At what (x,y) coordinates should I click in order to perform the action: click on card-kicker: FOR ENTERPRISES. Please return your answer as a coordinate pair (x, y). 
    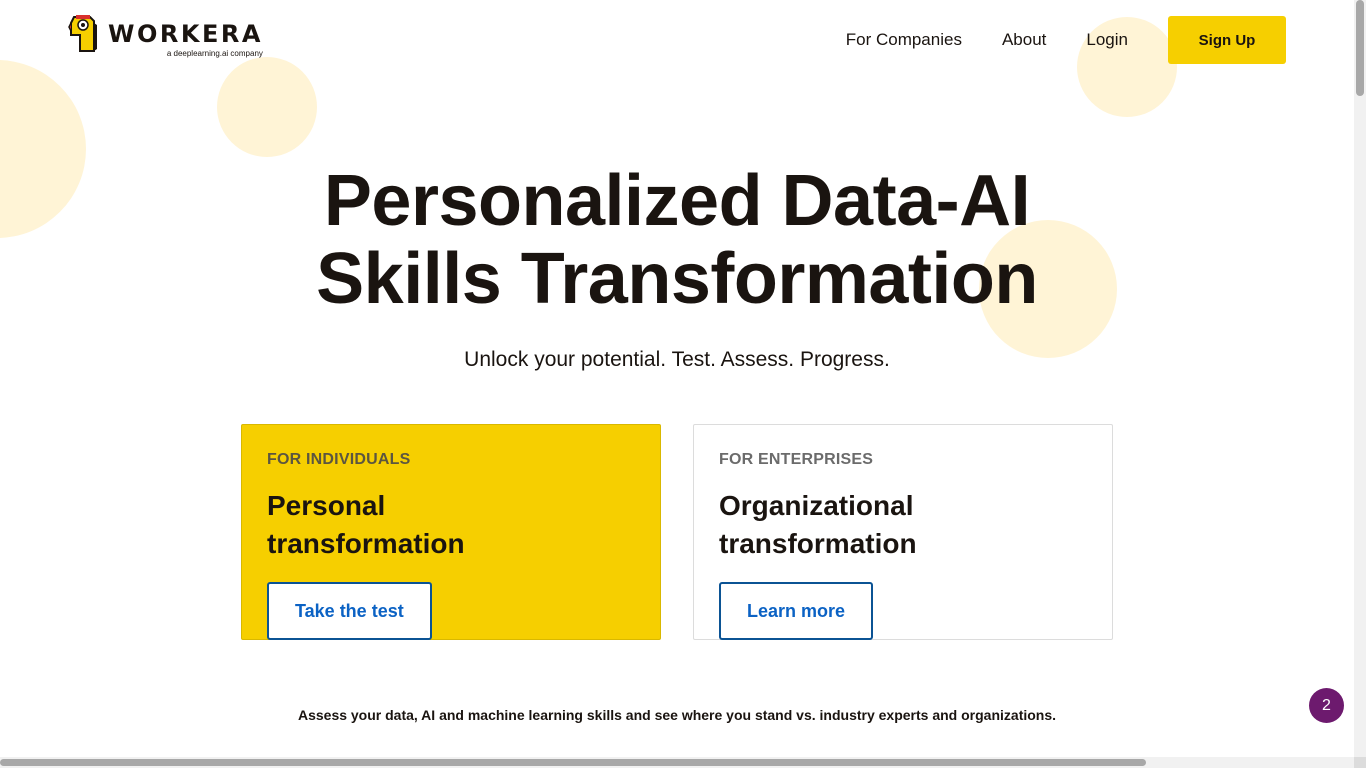
    Looking at the image, I should click on (796, 459).